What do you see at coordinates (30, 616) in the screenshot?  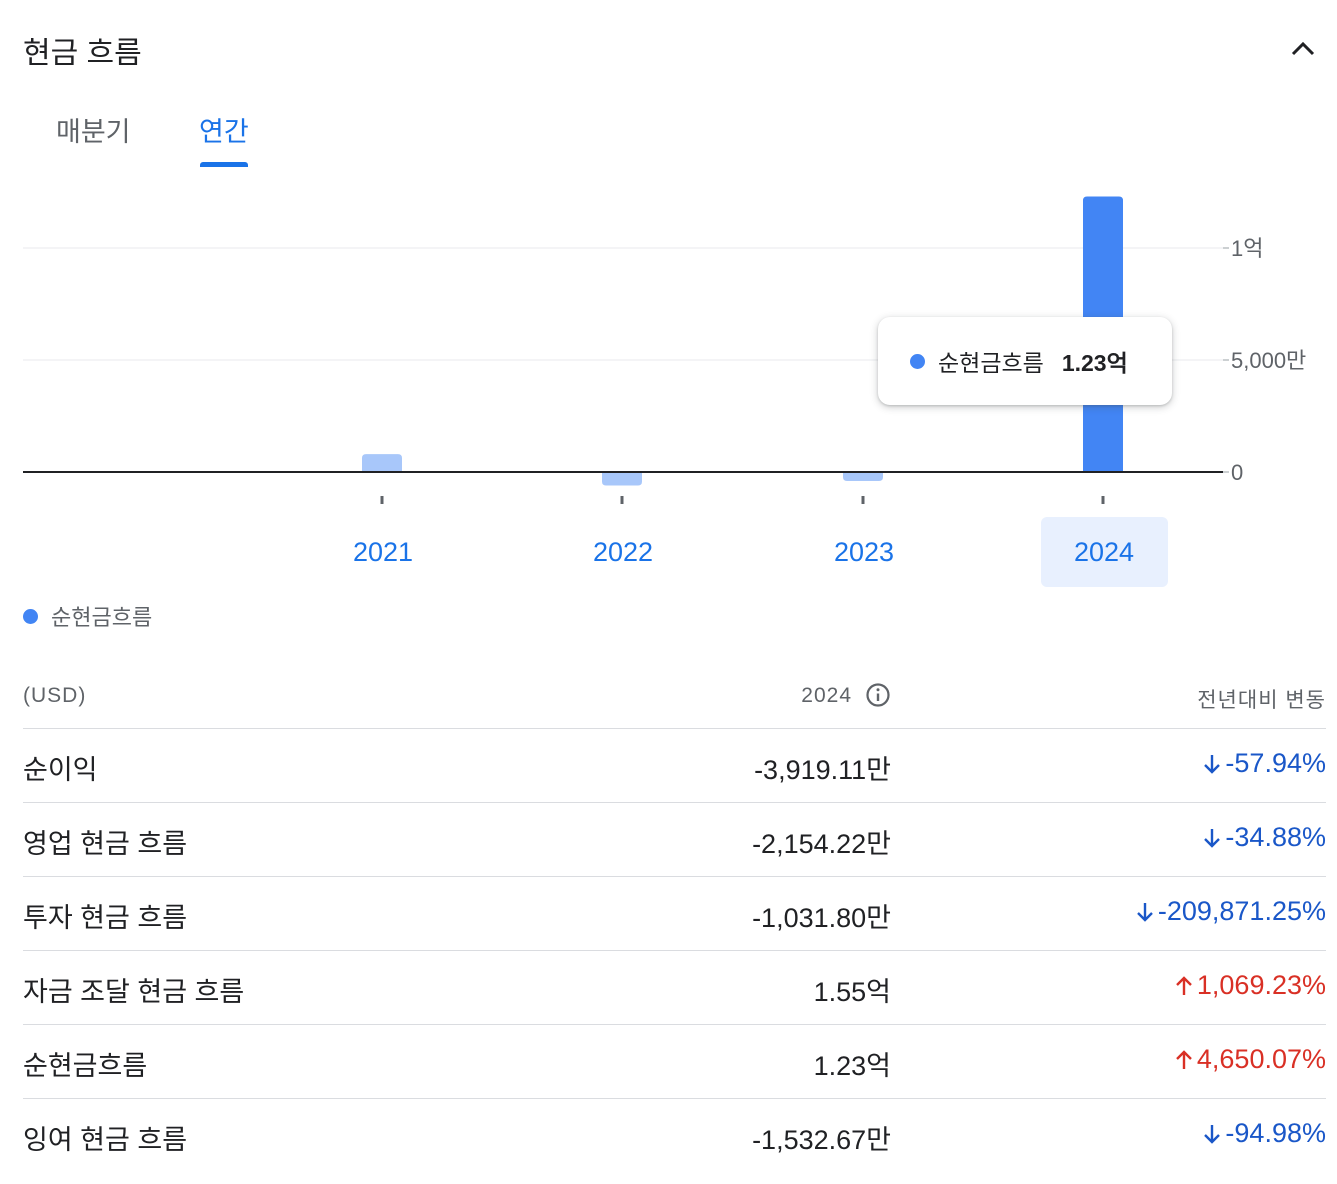 I see `legend-dot` at bounding box center [30, 616].